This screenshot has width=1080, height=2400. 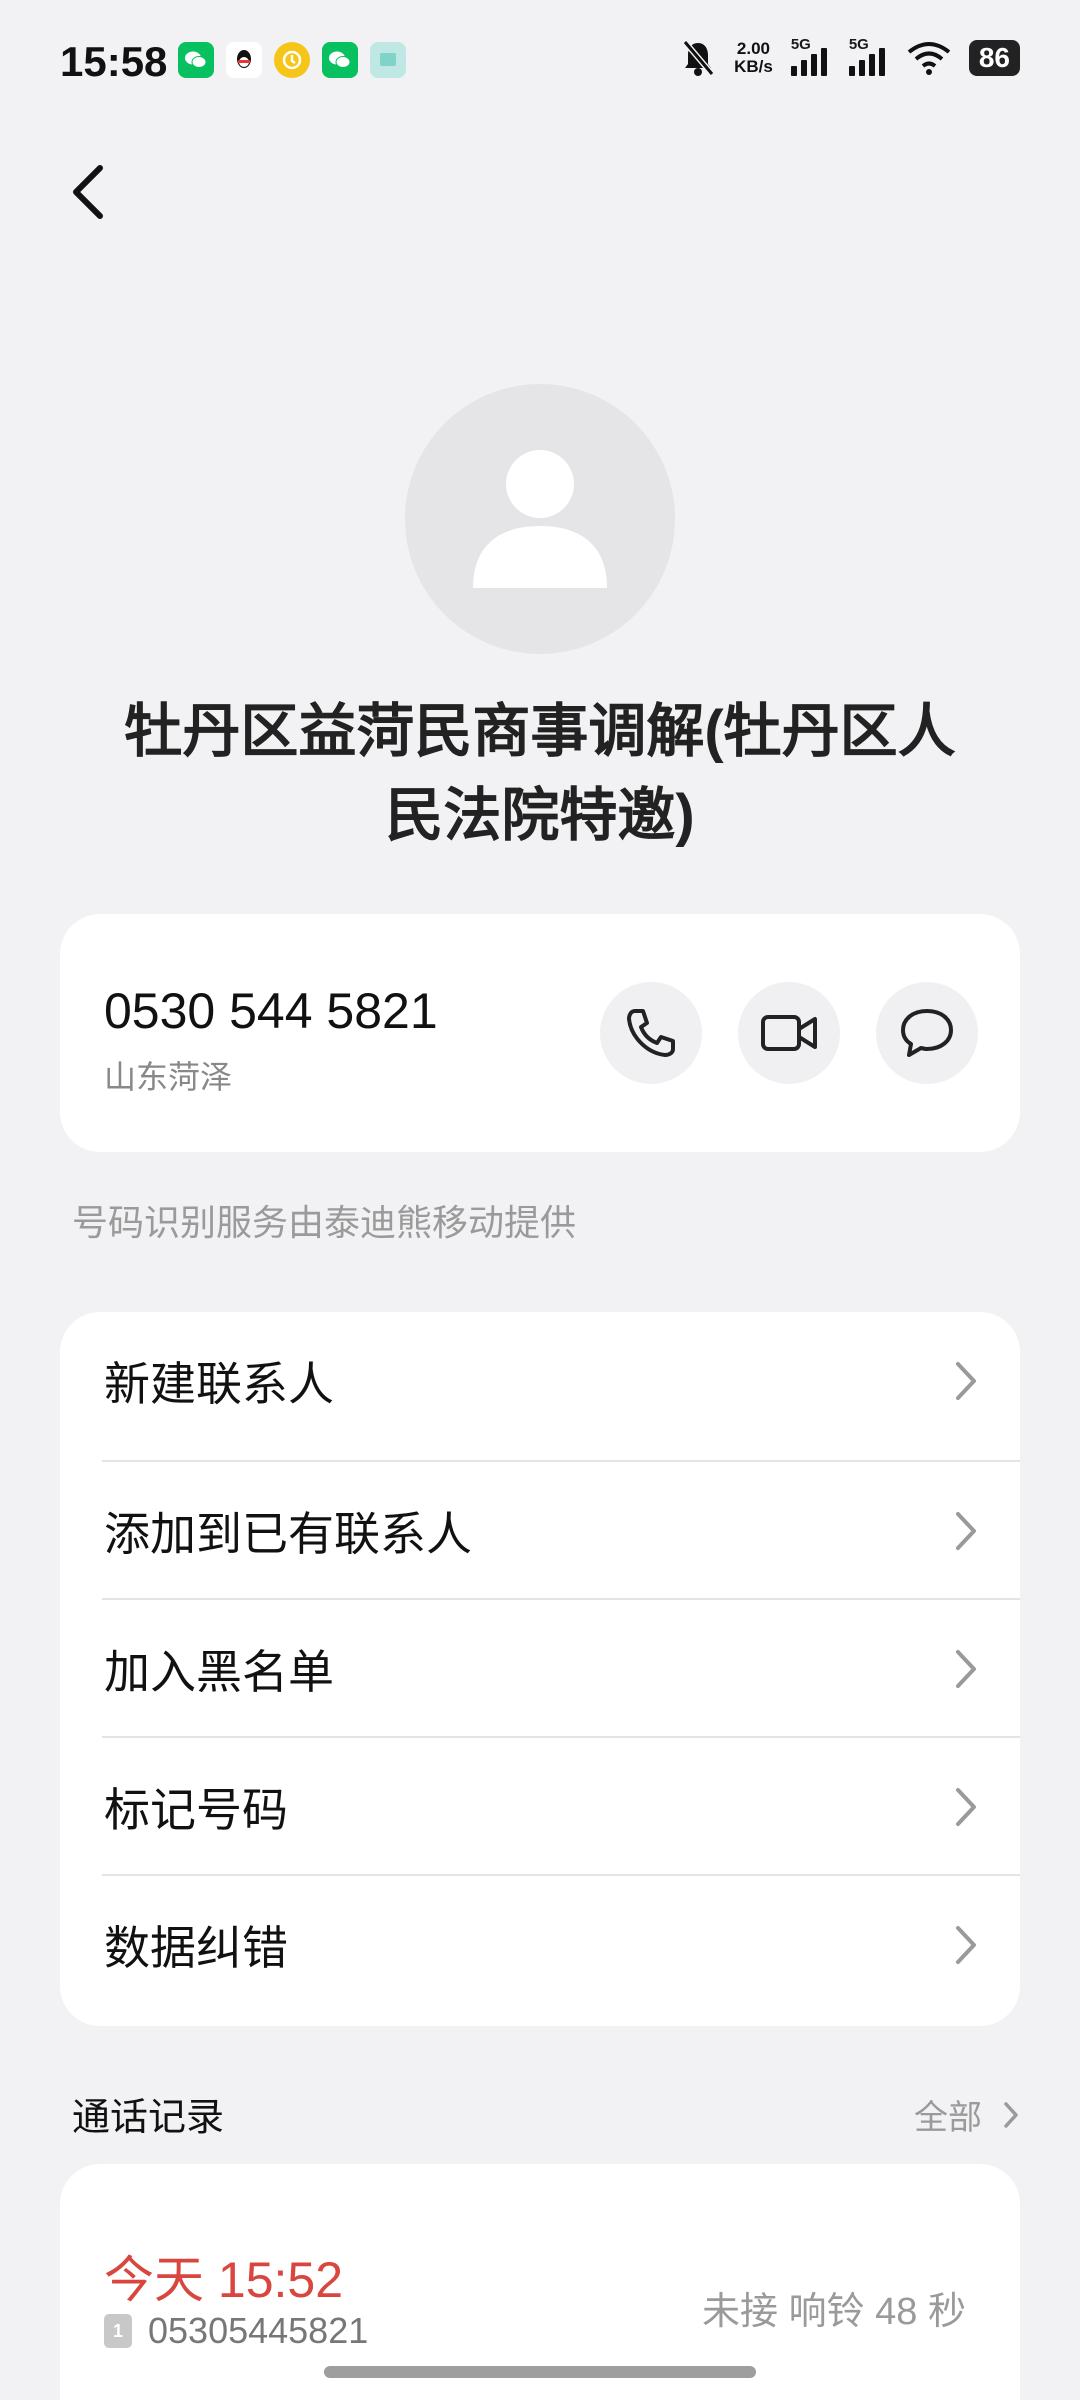 I want to click on yellow-app-icon, so click(x=292, y=60).